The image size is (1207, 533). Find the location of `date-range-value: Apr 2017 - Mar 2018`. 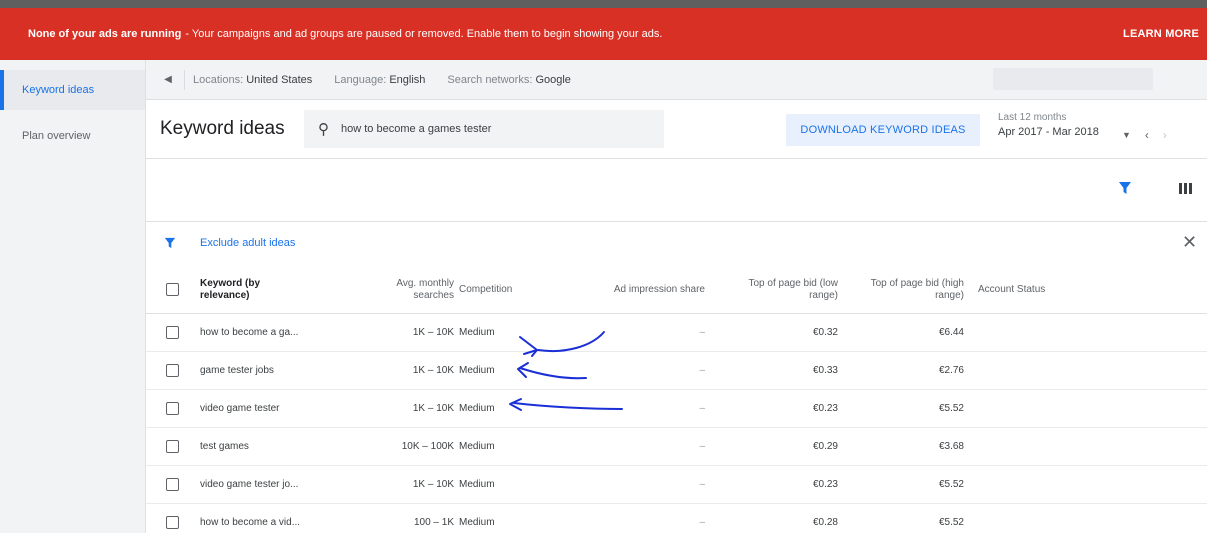

date-range-value: Apr 2017 - Mar 2018 is located at coordinates (1048, 132).